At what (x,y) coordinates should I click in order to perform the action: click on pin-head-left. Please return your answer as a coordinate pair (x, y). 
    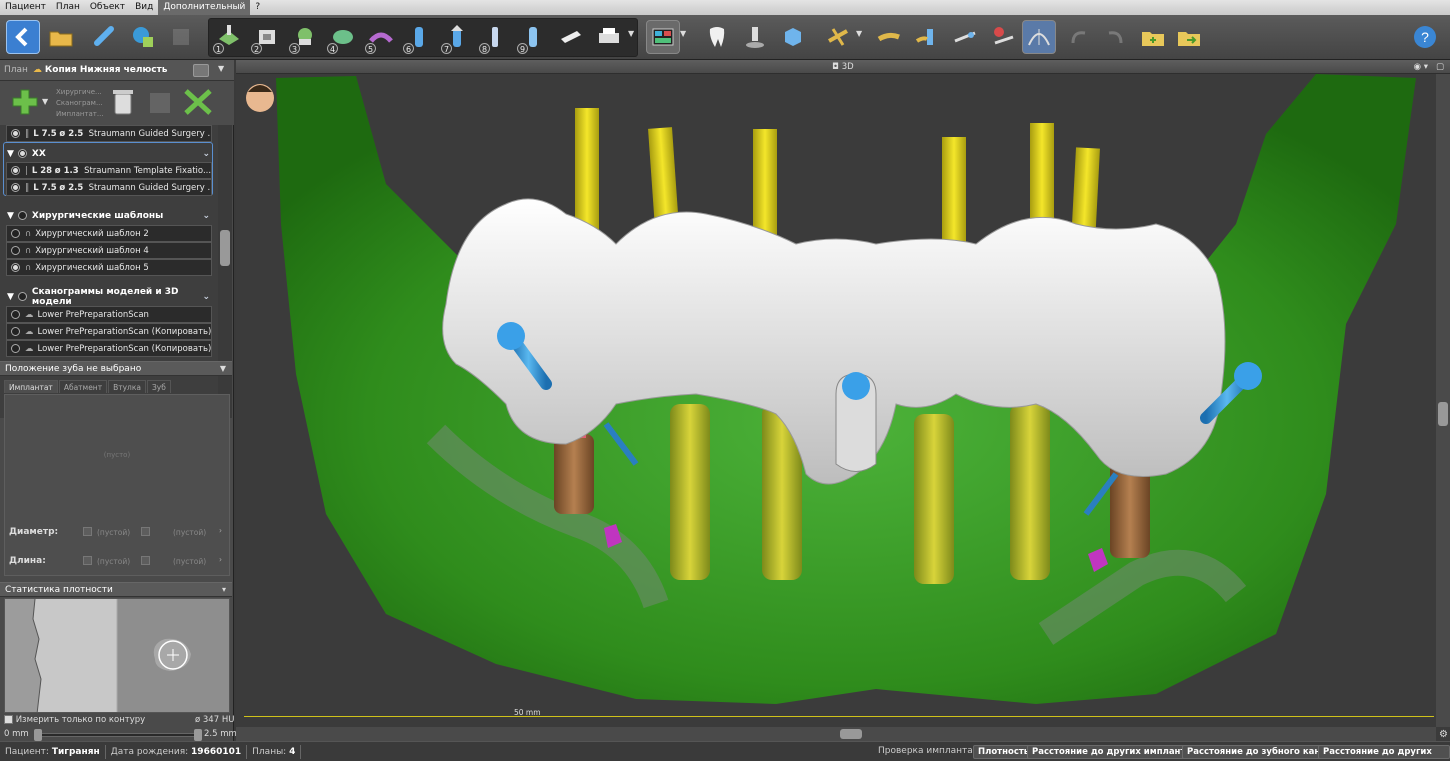
    Looking at the image, I should click on (511, 336).